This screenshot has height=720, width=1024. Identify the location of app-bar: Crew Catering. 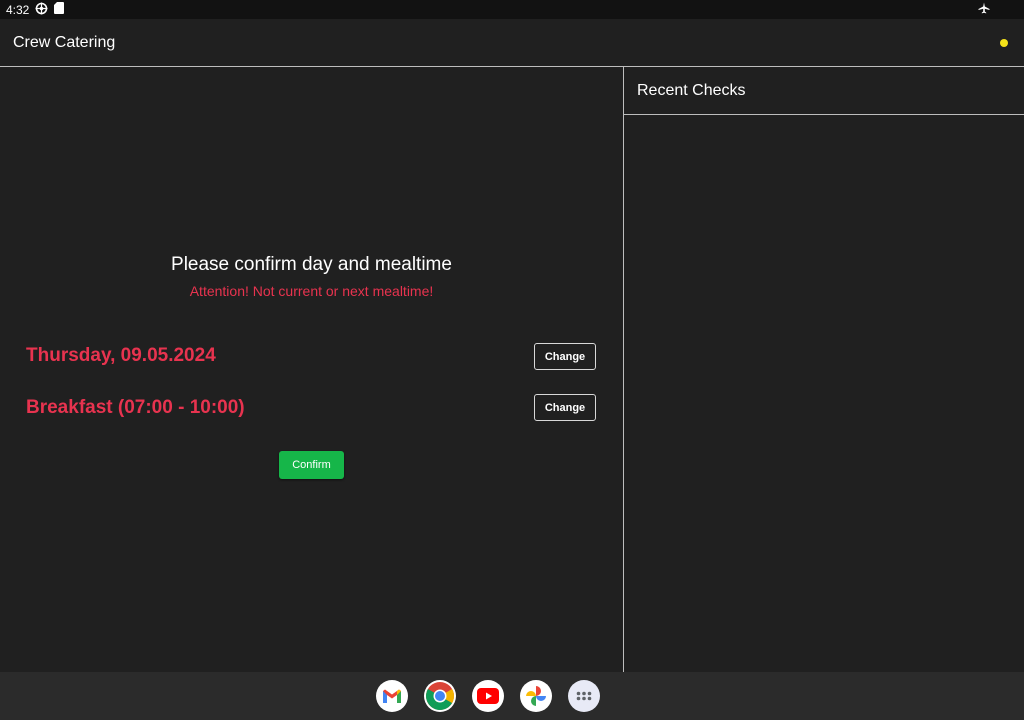
(512, 43).